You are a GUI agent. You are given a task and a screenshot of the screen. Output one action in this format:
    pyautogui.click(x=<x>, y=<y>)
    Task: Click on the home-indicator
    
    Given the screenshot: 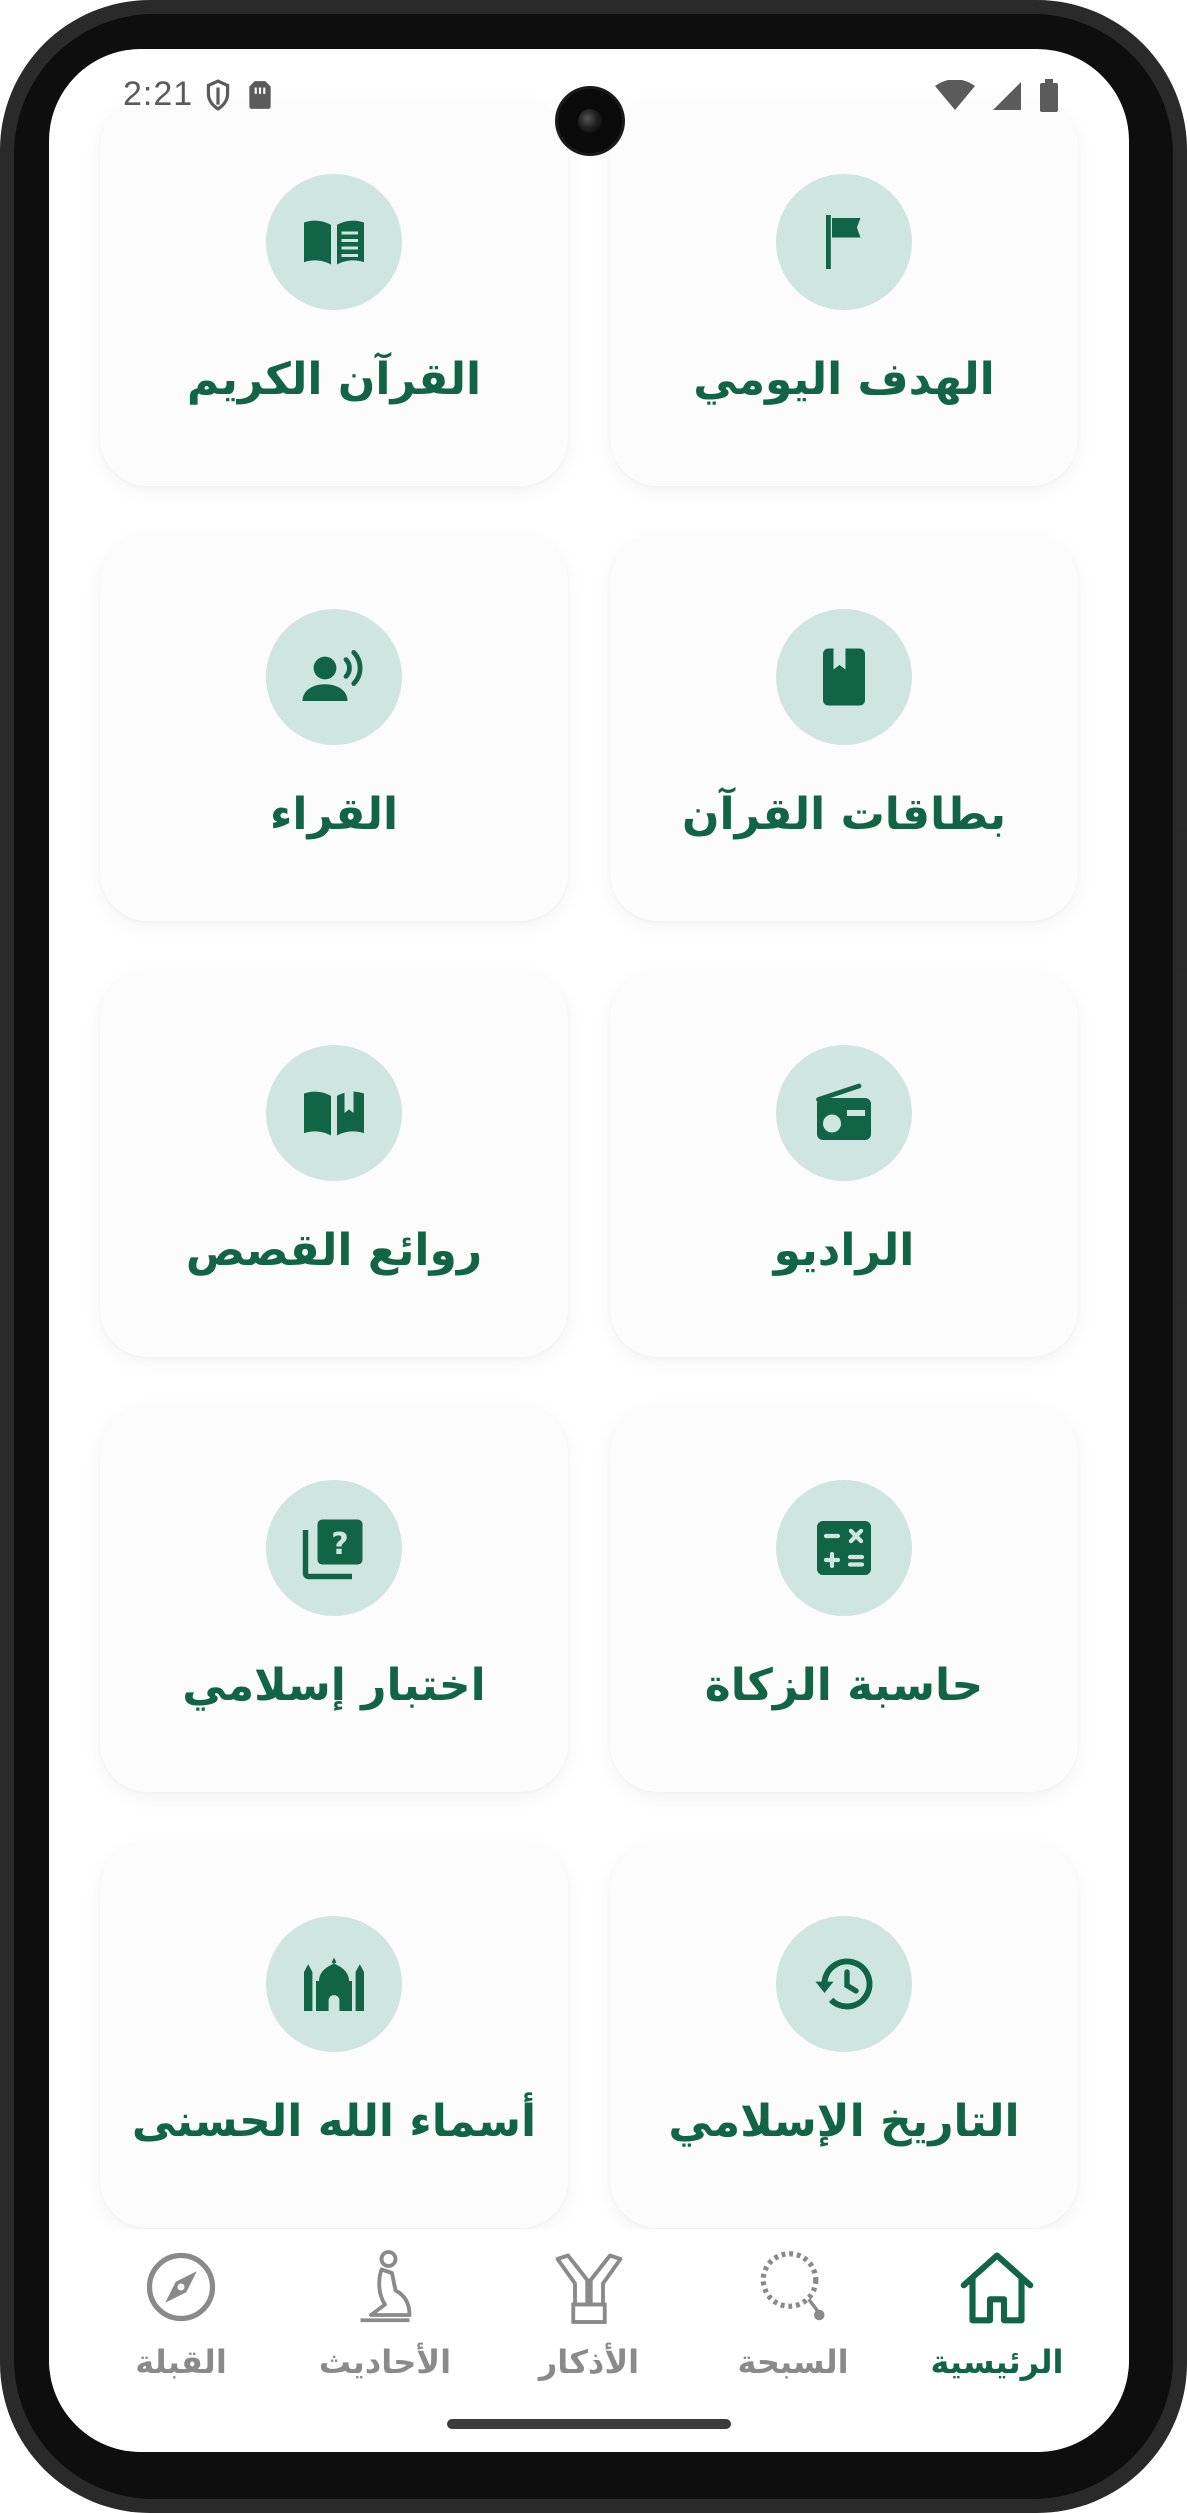 What is the action you would take?
    pyautogui.click(x=589, y=2424)
    